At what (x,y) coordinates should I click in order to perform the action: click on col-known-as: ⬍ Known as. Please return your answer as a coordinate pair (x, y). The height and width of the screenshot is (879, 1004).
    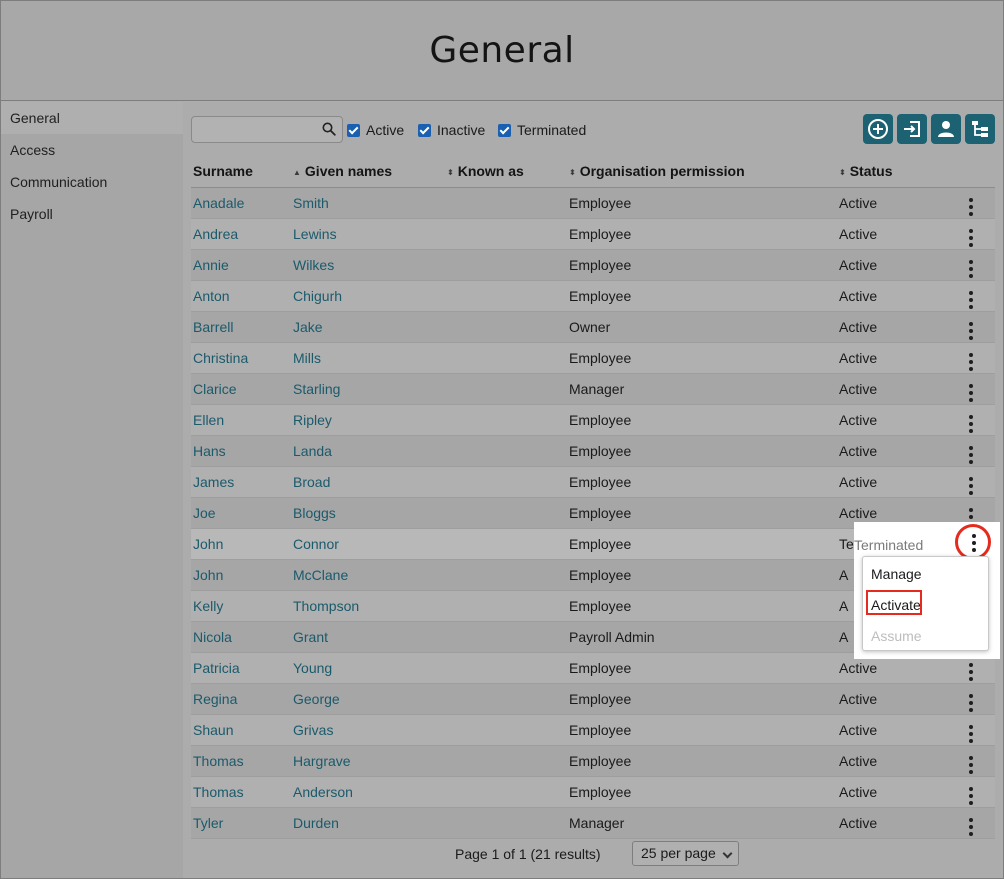
    Looking at the image, I should click on (506, 172).